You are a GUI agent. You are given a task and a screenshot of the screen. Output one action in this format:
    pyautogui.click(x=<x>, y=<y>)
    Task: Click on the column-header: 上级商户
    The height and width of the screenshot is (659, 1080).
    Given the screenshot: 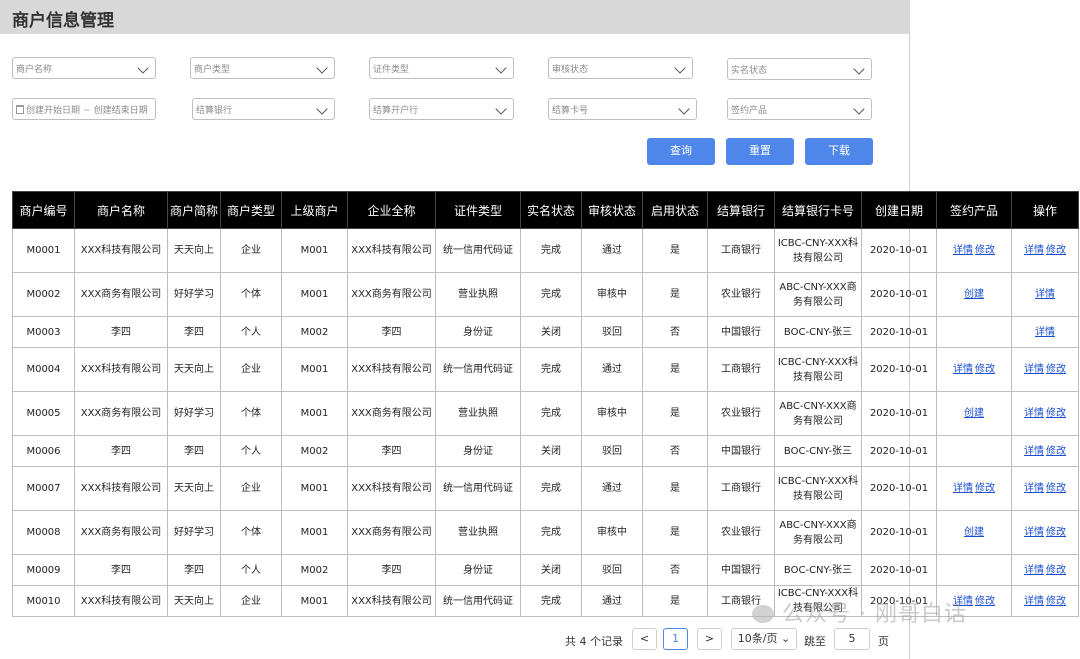 What is the action you would take?
    pyautogui.click(x=314, y=210)
    